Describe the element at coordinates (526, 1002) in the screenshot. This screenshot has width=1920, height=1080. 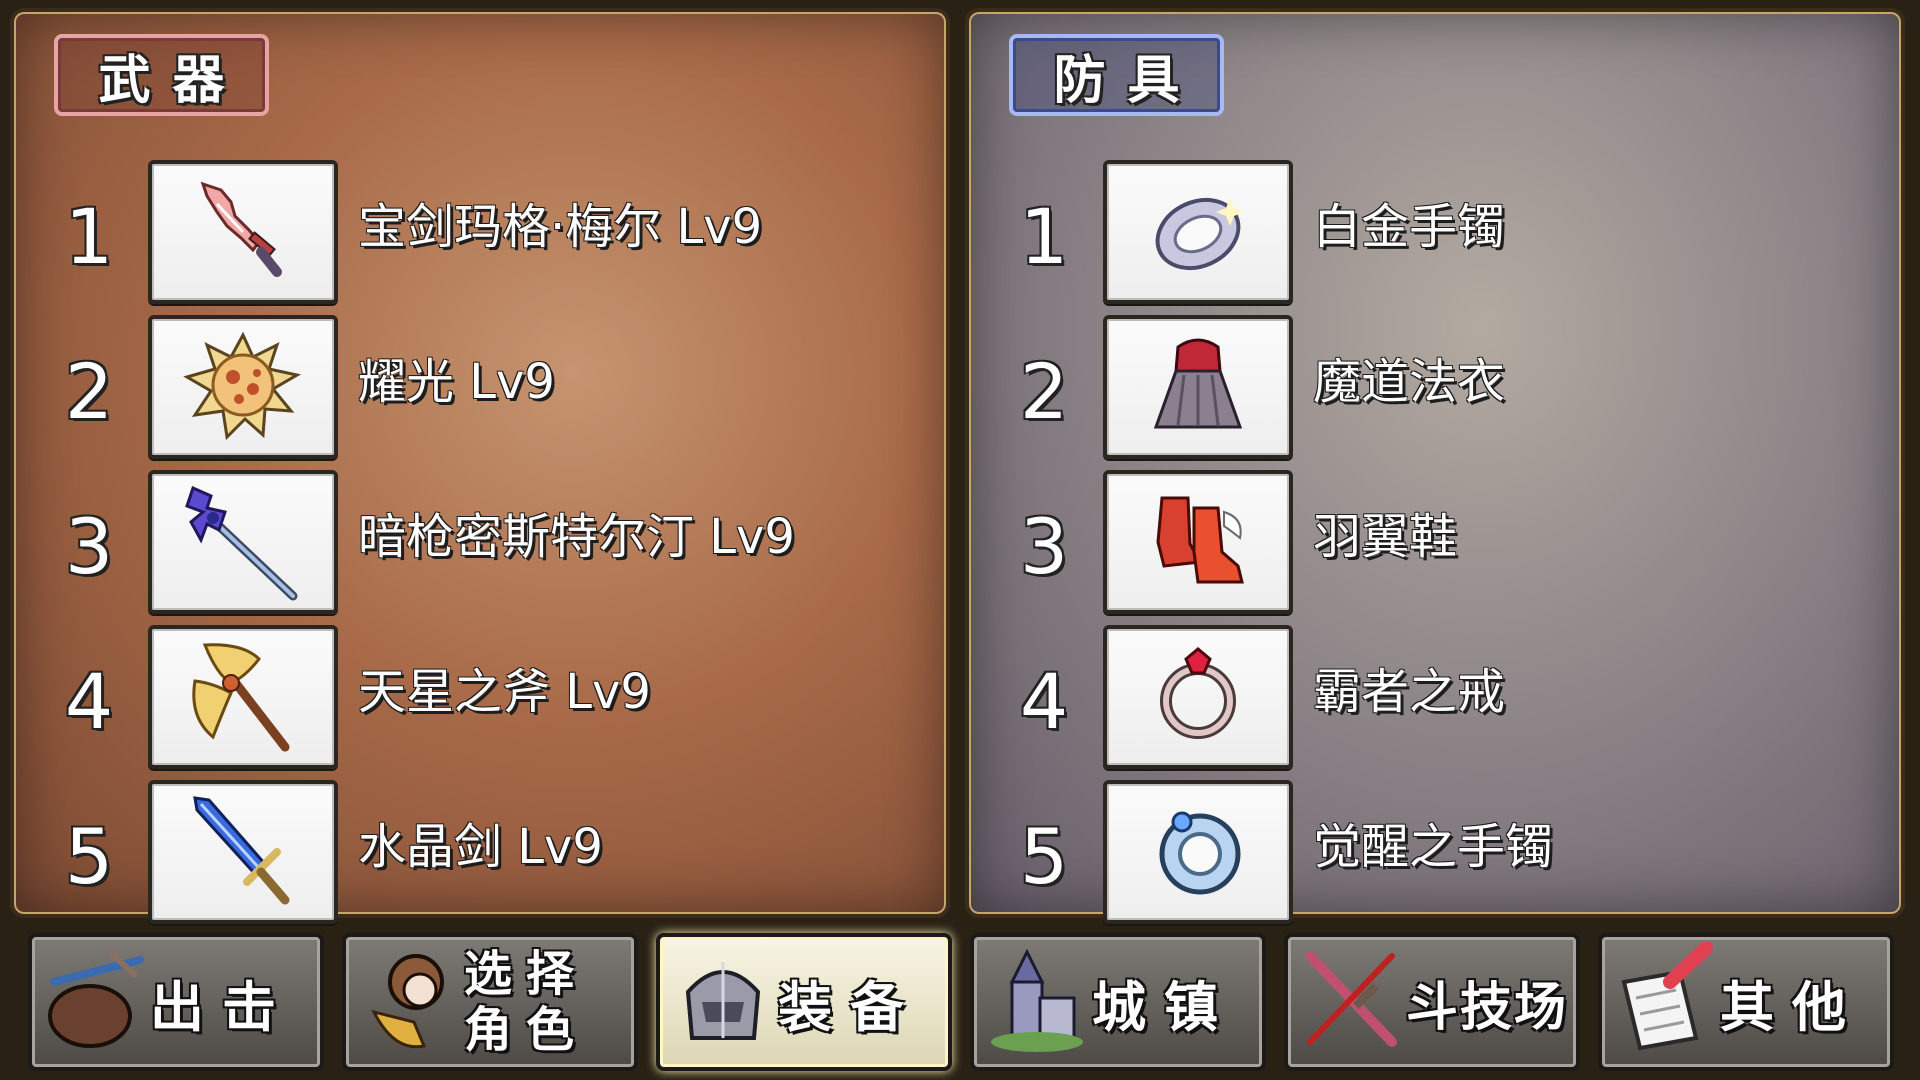
I see `select-character-label: 选择 角色` at that location.